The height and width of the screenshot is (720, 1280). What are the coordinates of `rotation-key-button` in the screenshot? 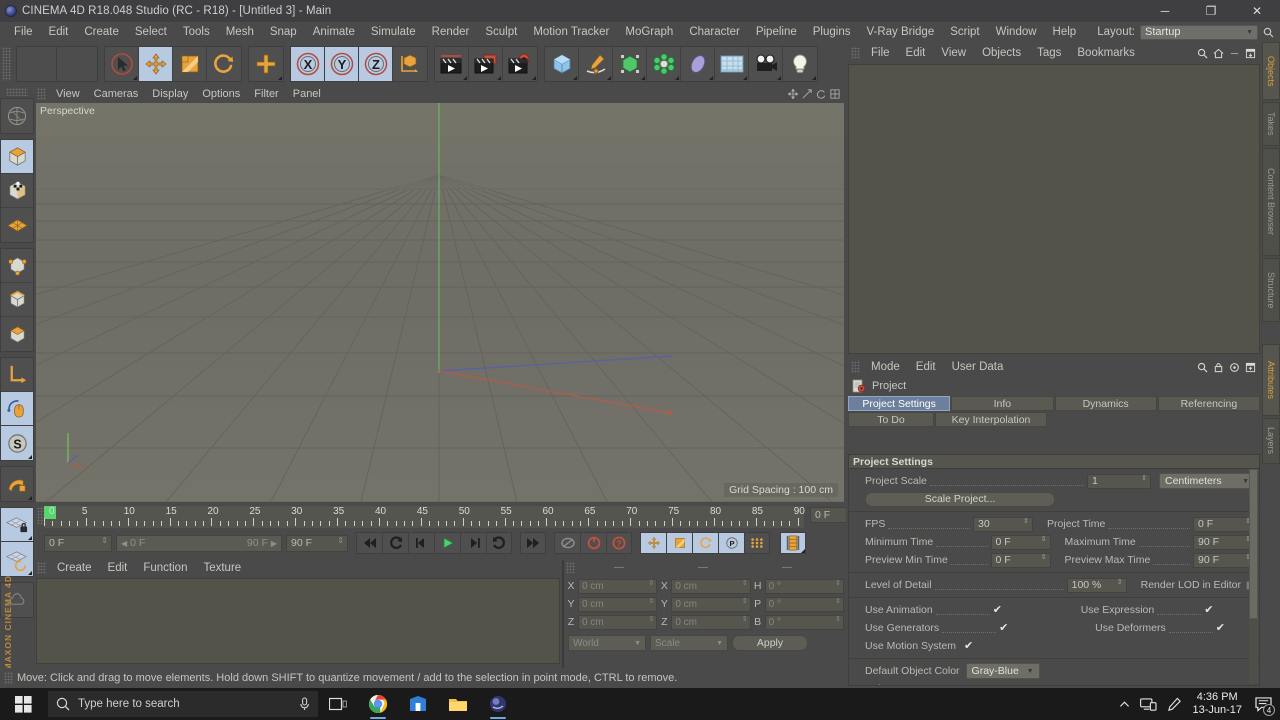 It's located at (705, 543).